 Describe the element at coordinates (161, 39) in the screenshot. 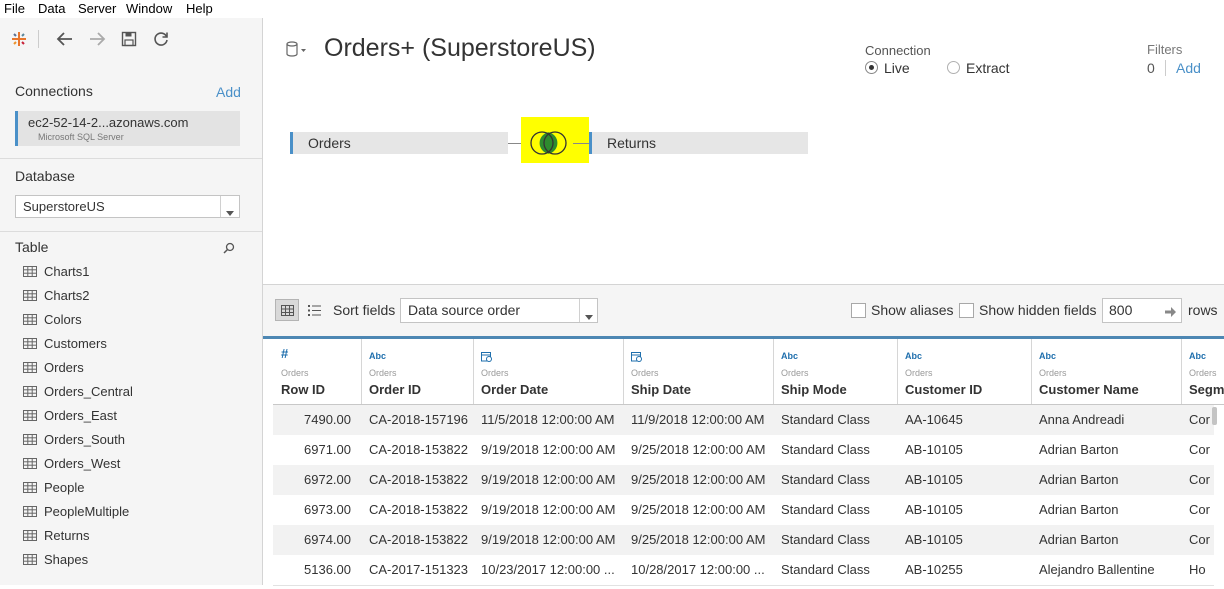

I see `refresh-icon` at that location.